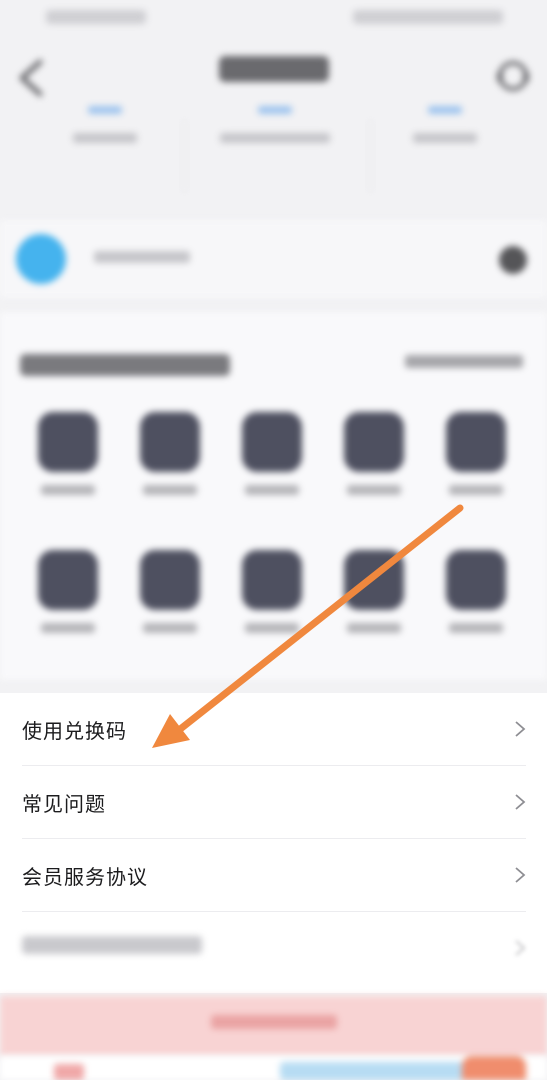 The width and height of the screenshot is (547, 1080). Describe the element at coordinates (274, 802) in the screenshot. I see `menu-item-faq: 常见问题` at that location.